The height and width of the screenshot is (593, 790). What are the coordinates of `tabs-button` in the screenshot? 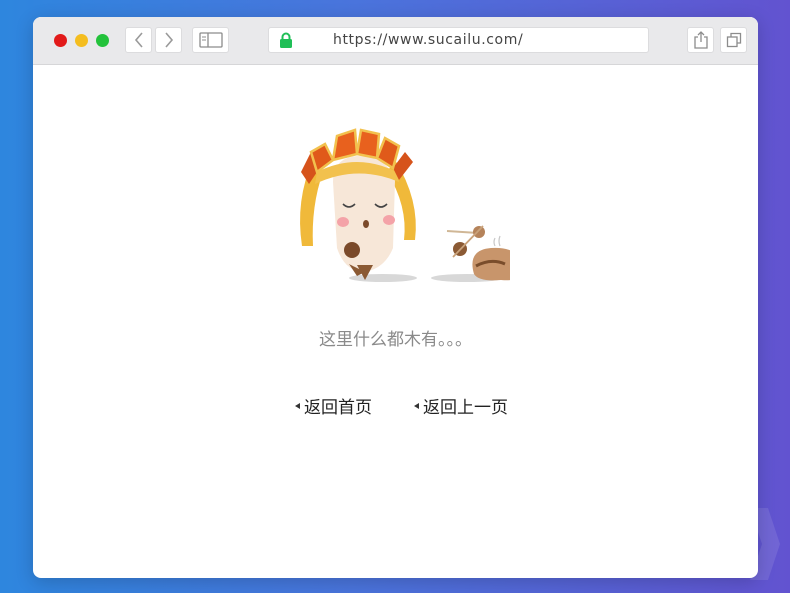 It's located at (733, 40).